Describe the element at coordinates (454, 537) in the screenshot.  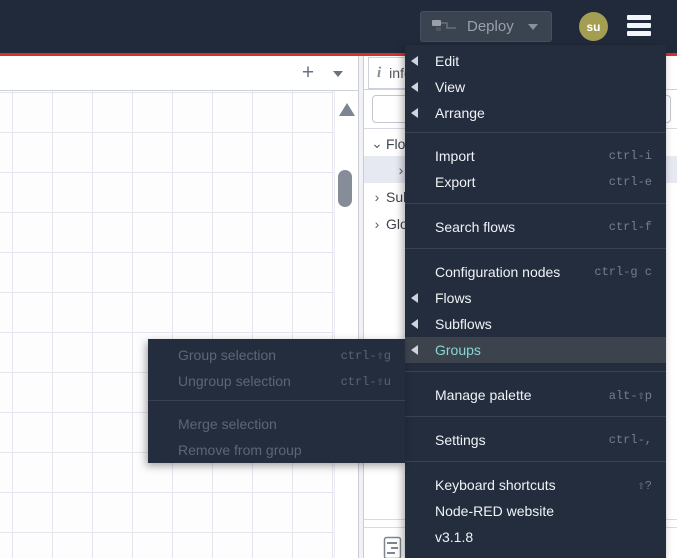
I see `version-label: v3.1.8` at that location.